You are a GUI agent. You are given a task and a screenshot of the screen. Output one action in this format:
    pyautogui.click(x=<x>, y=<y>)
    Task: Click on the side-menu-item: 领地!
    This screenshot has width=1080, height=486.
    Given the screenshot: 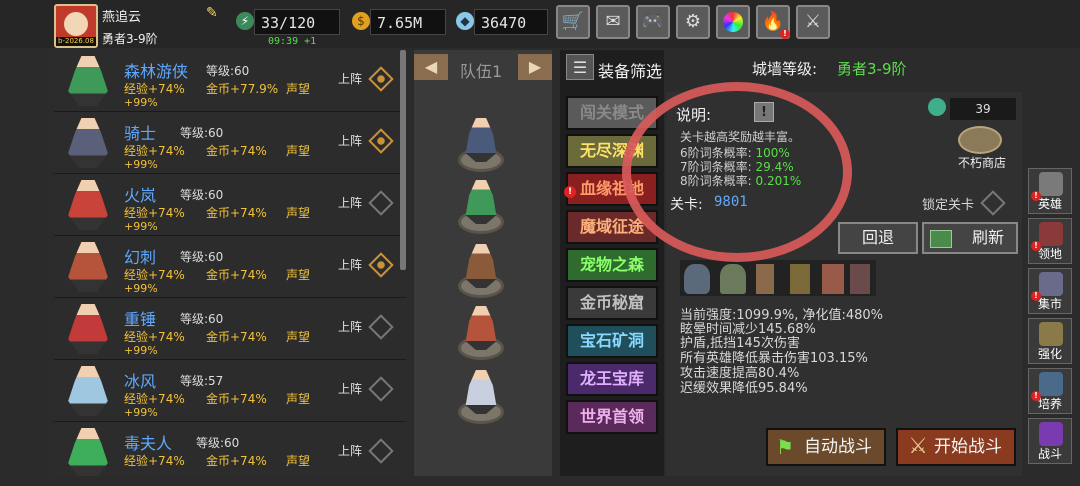 What is the action you would take?
    pyautogui.click(x=1050, y=241)
    